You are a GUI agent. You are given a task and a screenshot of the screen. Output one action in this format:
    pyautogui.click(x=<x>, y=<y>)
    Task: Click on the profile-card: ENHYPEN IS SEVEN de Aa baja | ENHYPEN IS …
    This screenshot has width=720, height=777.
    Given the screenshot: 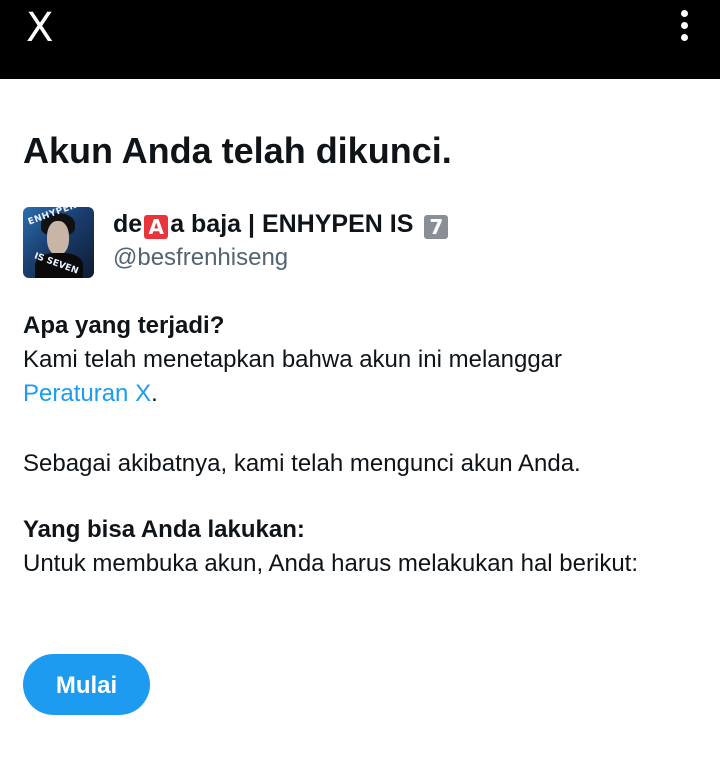 What is the action you would take?
    pyautogui.click(x=363, y=243)
    